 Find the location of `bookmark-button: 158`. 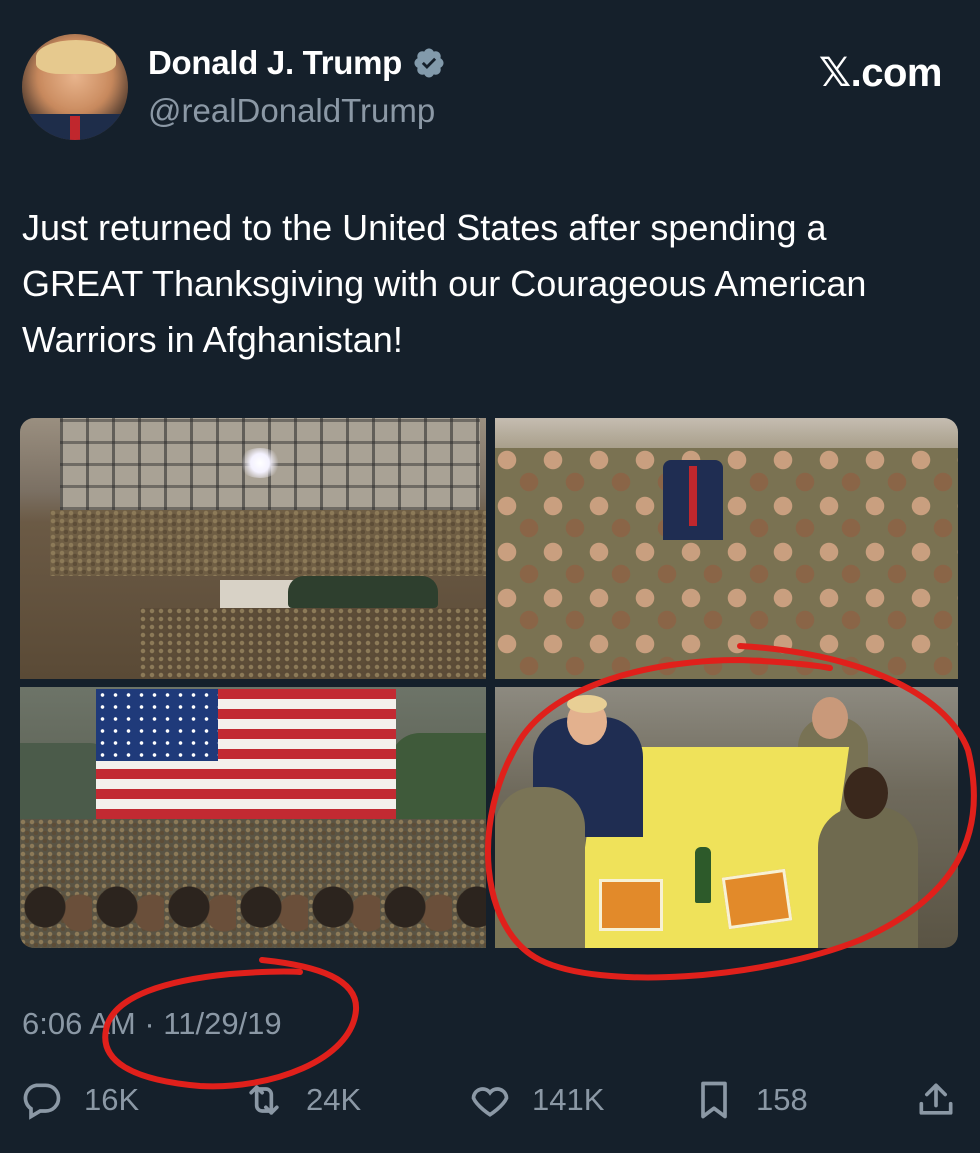

bookmark-button: 158 is located at coordinates (750, 1100).